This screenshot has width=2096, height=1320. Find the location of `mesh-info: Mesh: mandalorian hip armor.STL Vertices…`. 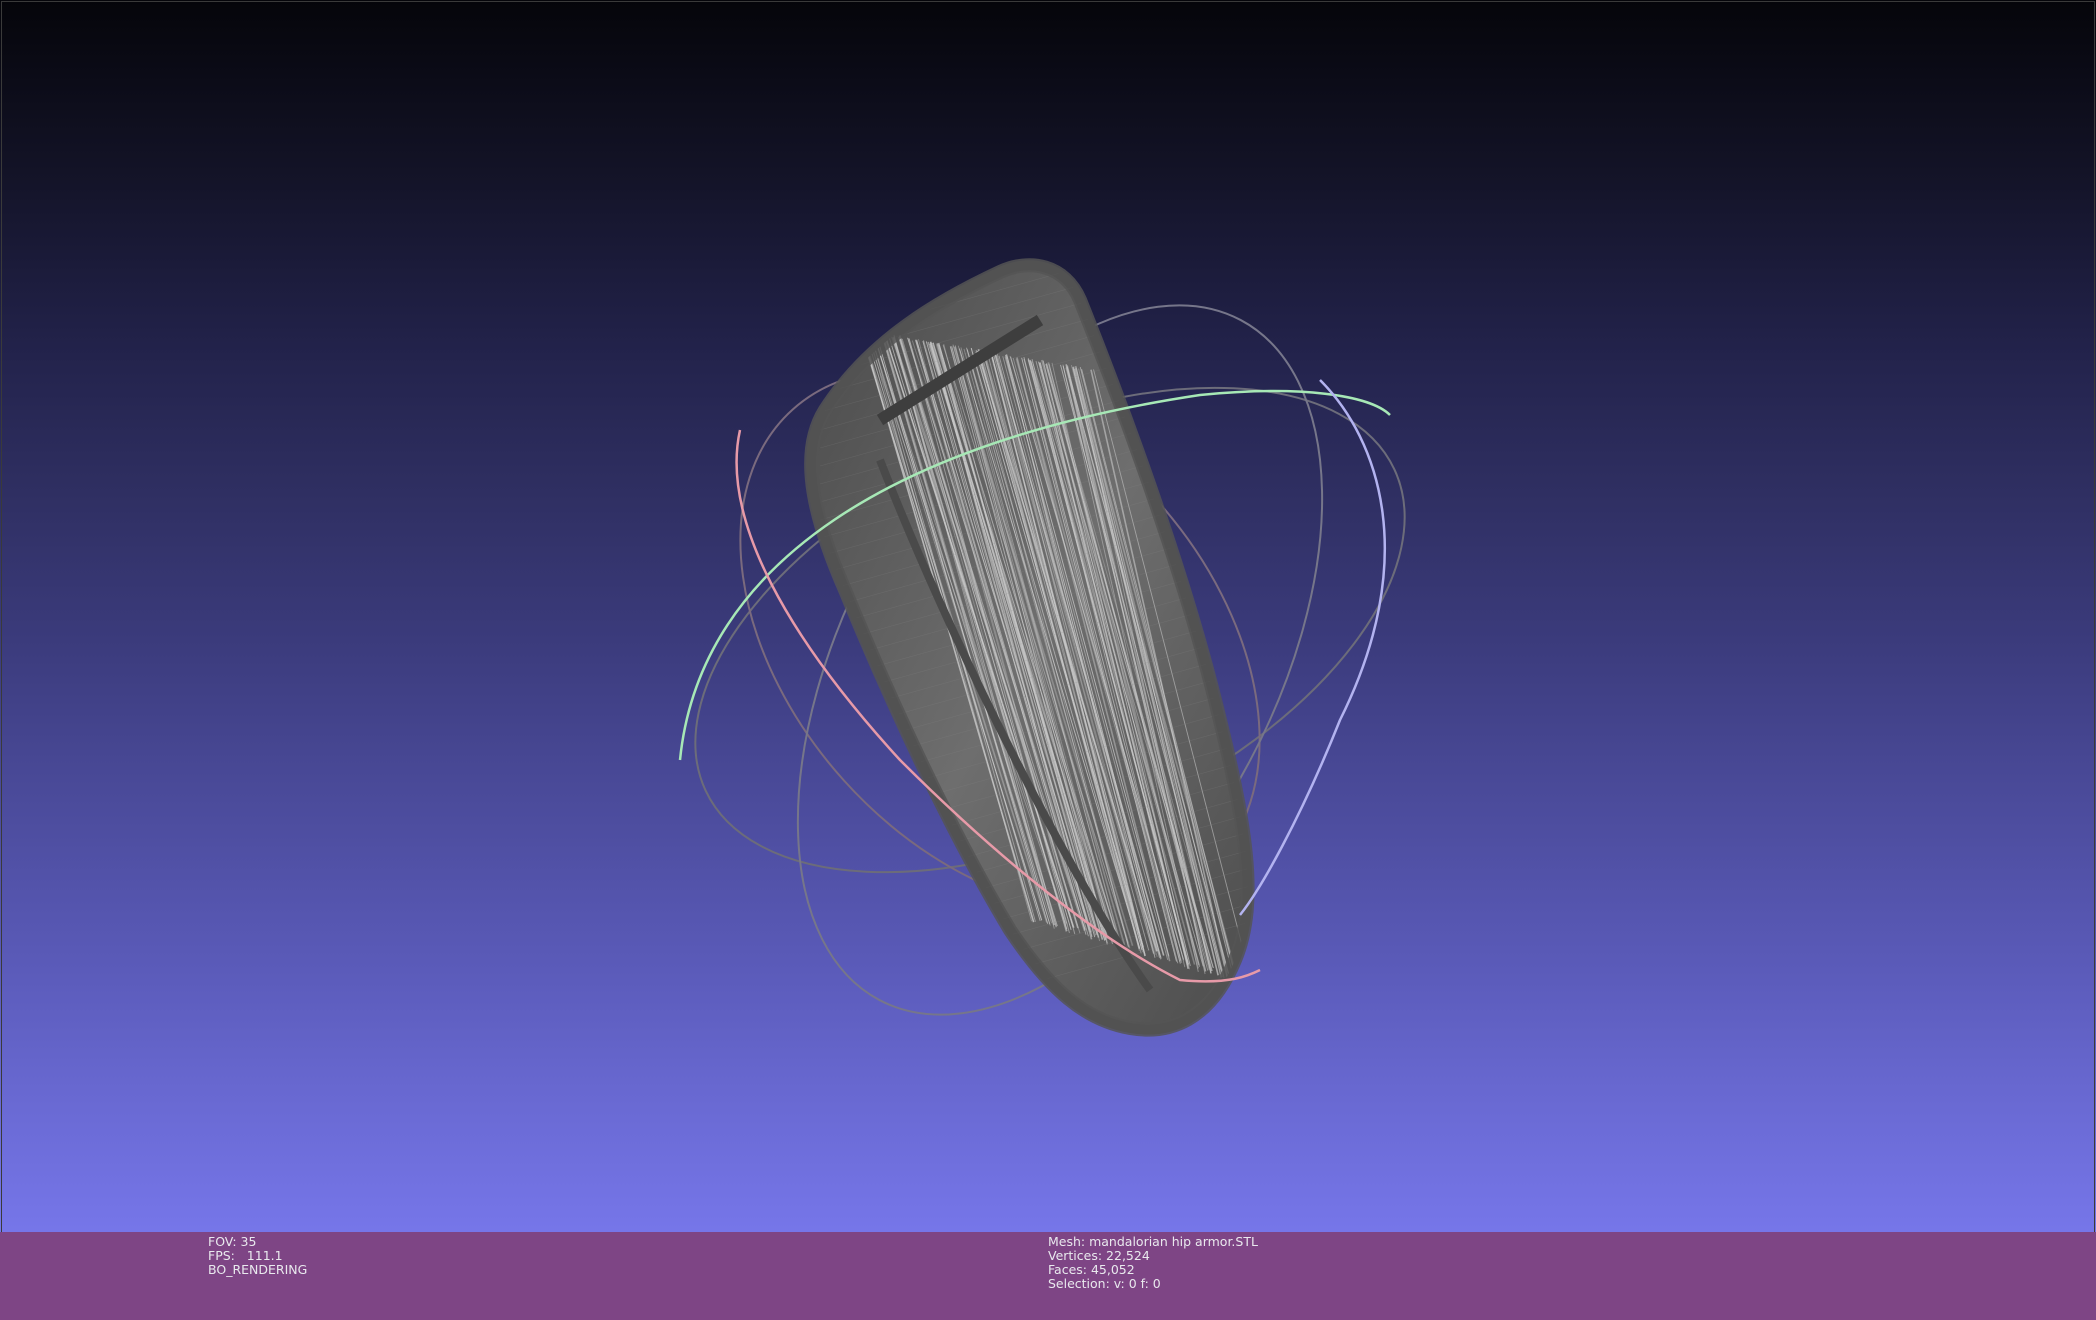

mesh-info: Mesh: mandalorian hip armor.STL Vertices… is located at coordinates (1153, 1263).